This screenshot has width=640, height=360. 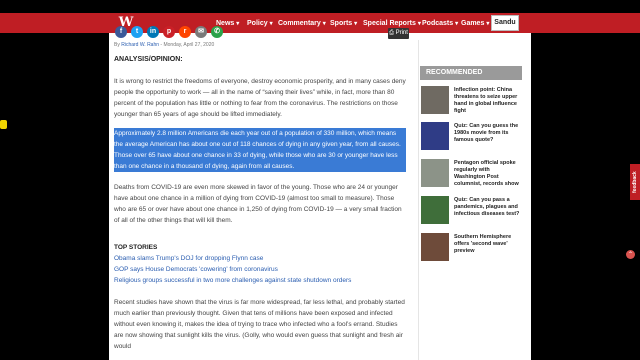 What do you see at coordinates (185, 32) in the screenshot?
I see `reddit-icon: r` at bounding box center [185, 32].